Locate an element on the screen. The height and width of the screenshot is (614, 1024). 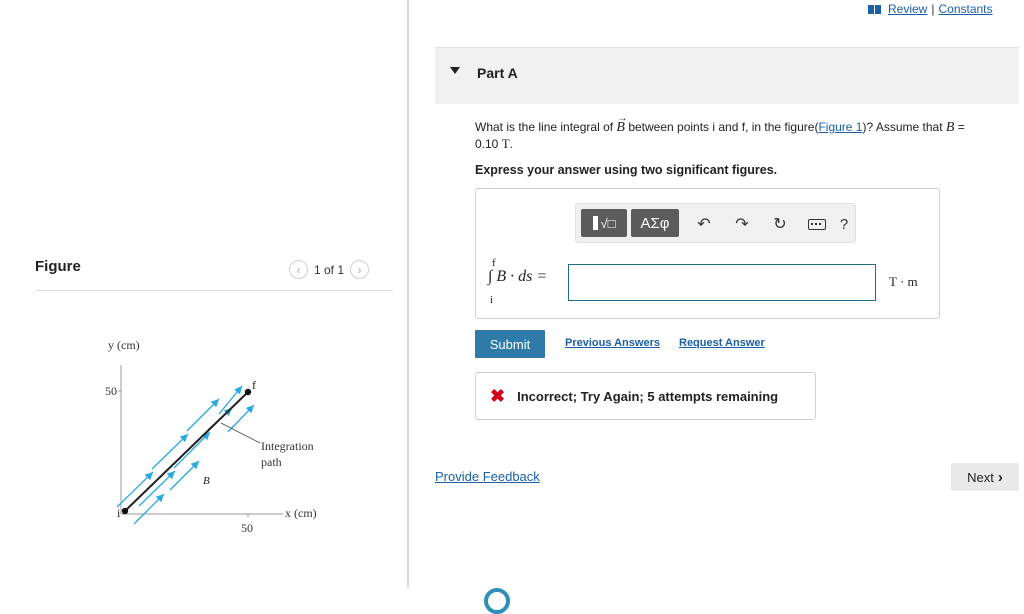
figure-next-button: › is located at coordinates (360, 269).